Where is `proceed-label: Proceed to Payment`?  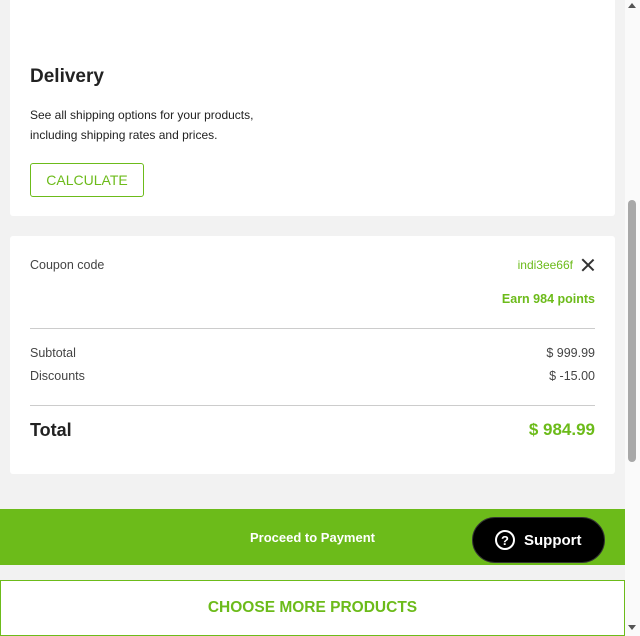
proceed-label: Proceed to Payment is located at coordinates (312, 537).